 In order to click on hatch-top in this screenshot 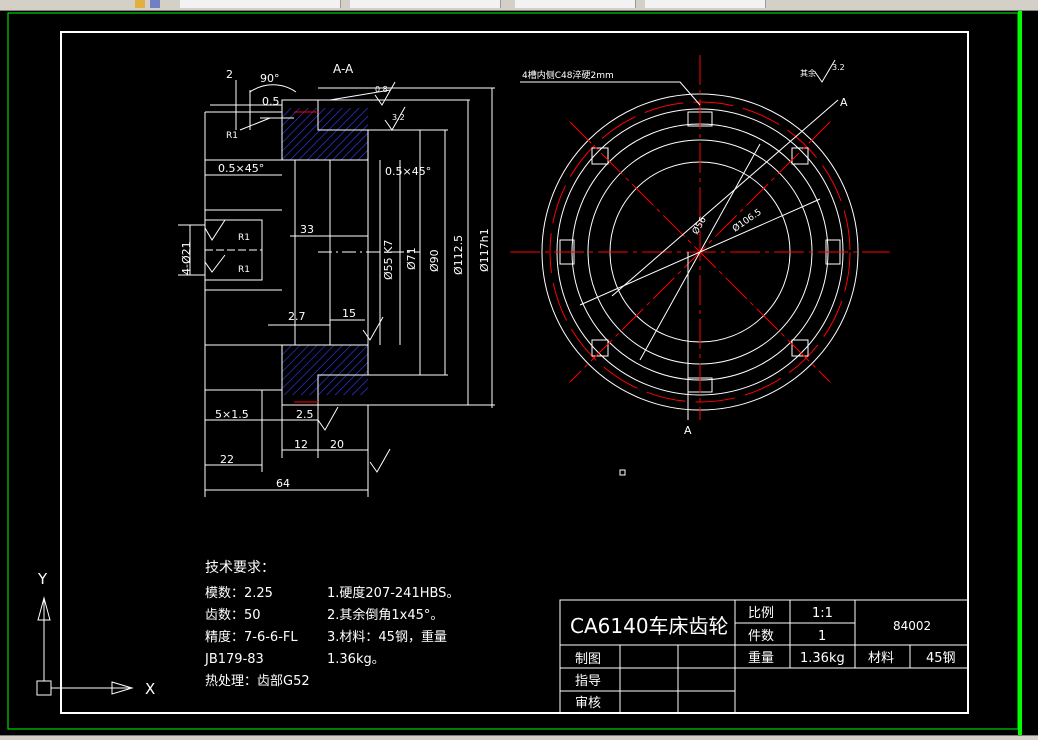, I will do `click(325, 134)`.